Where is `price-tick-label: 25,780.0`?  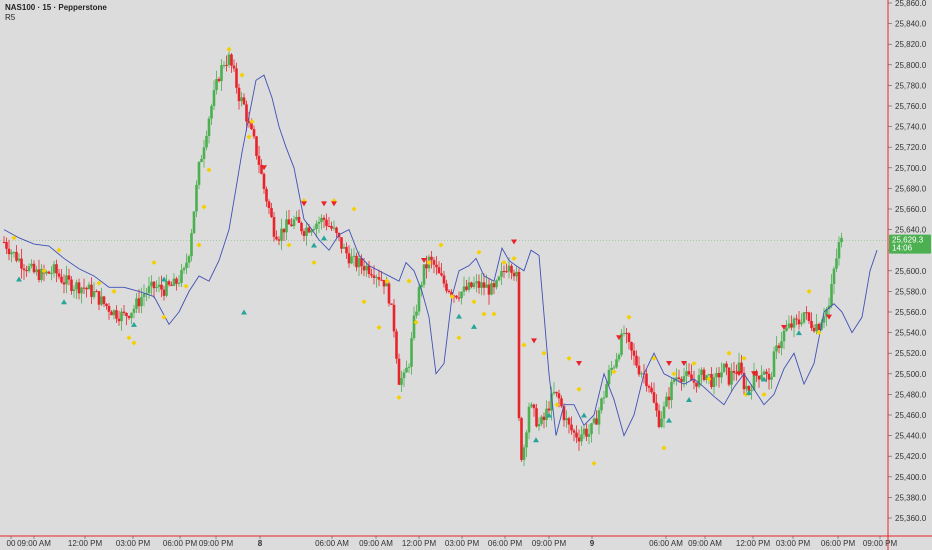
price-tick-label: 25,780.0 is located at coordinates (911, 85).